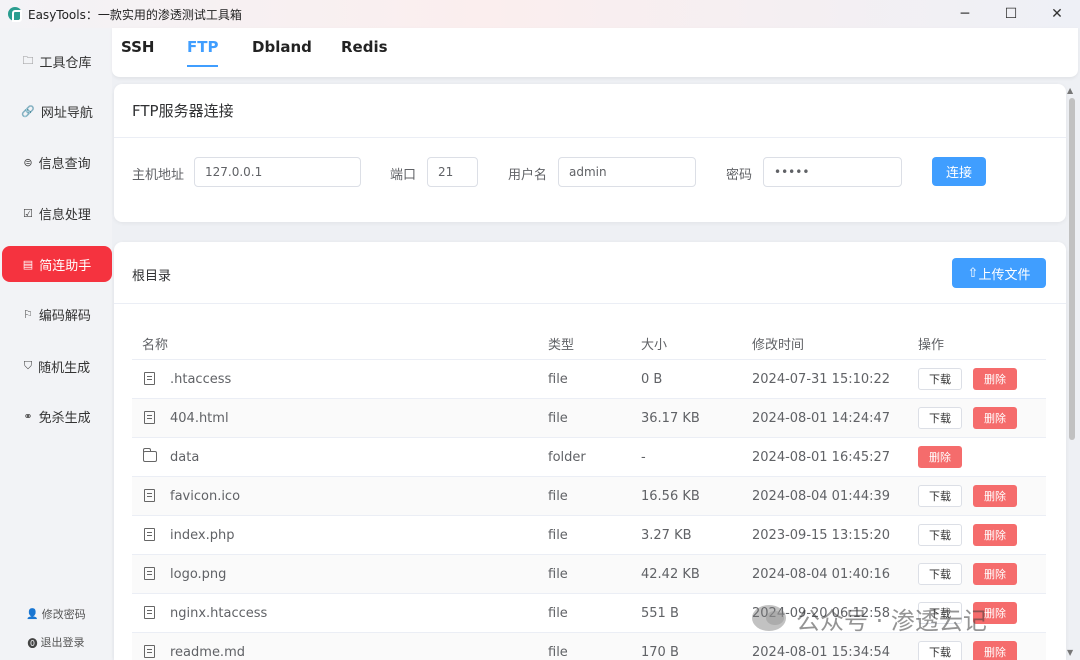 The image size is (1080, 660). I want to click on file-size: 36.17 KB, so click(670, 418).